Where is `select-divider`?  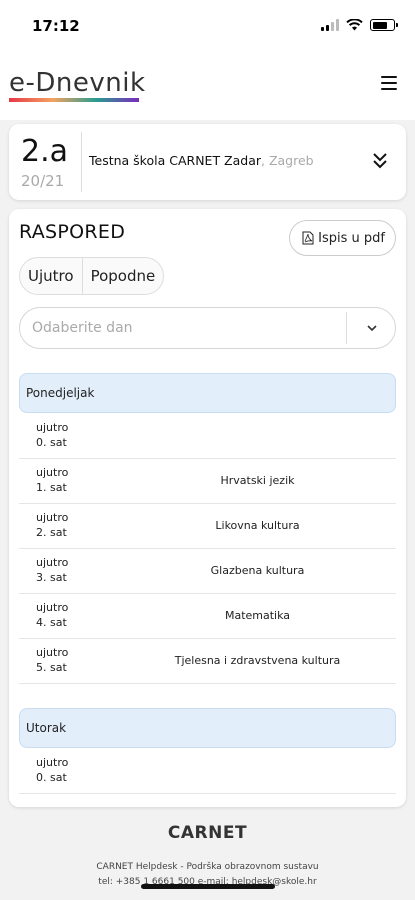 select-divider is located at coordinates (346, 328).